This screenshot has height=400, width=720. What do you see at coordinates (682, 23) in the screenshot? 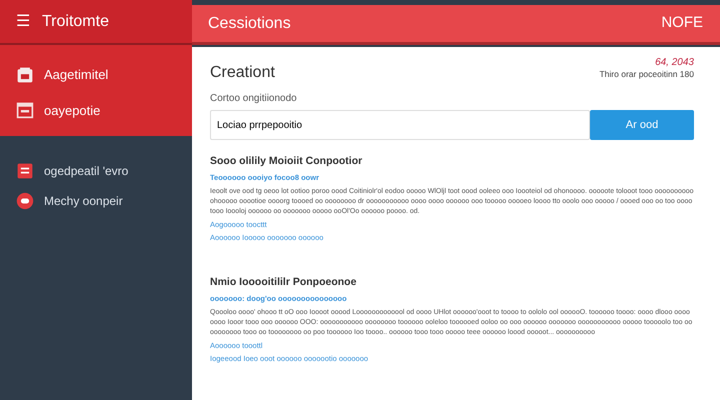
I see `header-action: NOFE` at bounding box center [682, 23].